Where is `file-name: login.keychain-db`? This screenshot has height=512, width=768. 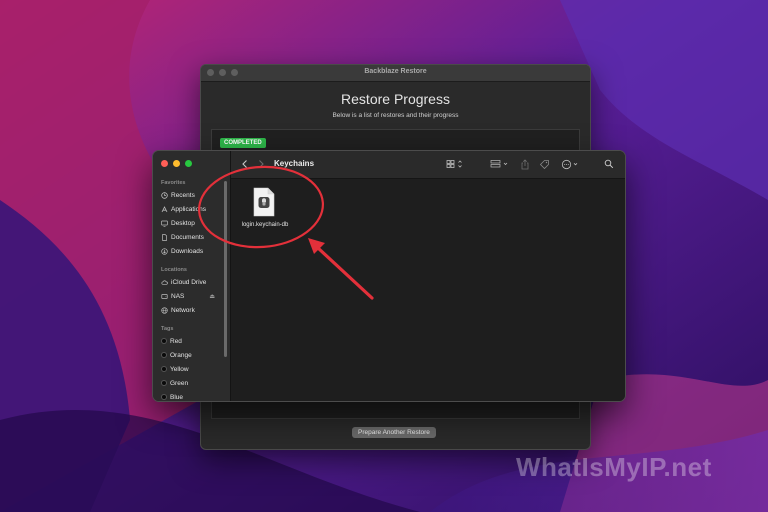
file-name: login.keychain-db is located at coordinates (265, 225).